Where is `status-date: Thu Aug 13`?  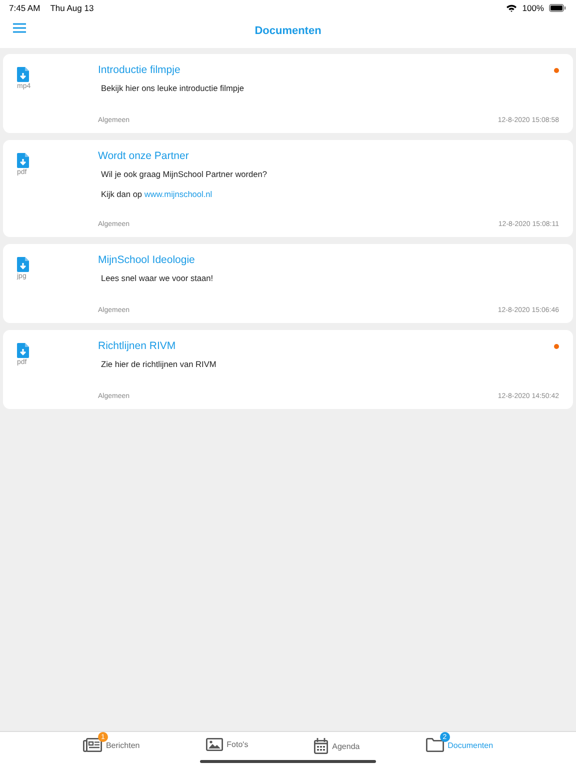 status-date: Thu Aug 13 is located at coordinates (72, 7).